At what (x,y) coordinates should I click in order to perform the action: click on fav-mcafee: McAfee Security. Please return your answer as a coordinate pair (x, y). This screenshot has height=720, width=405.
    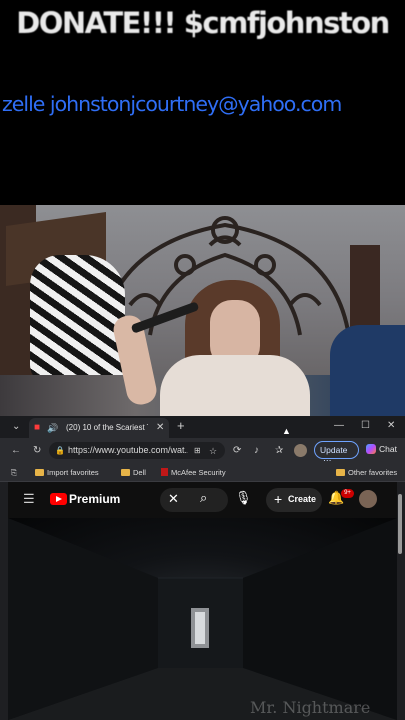
    Looking at the image, I should click on (193, 472).